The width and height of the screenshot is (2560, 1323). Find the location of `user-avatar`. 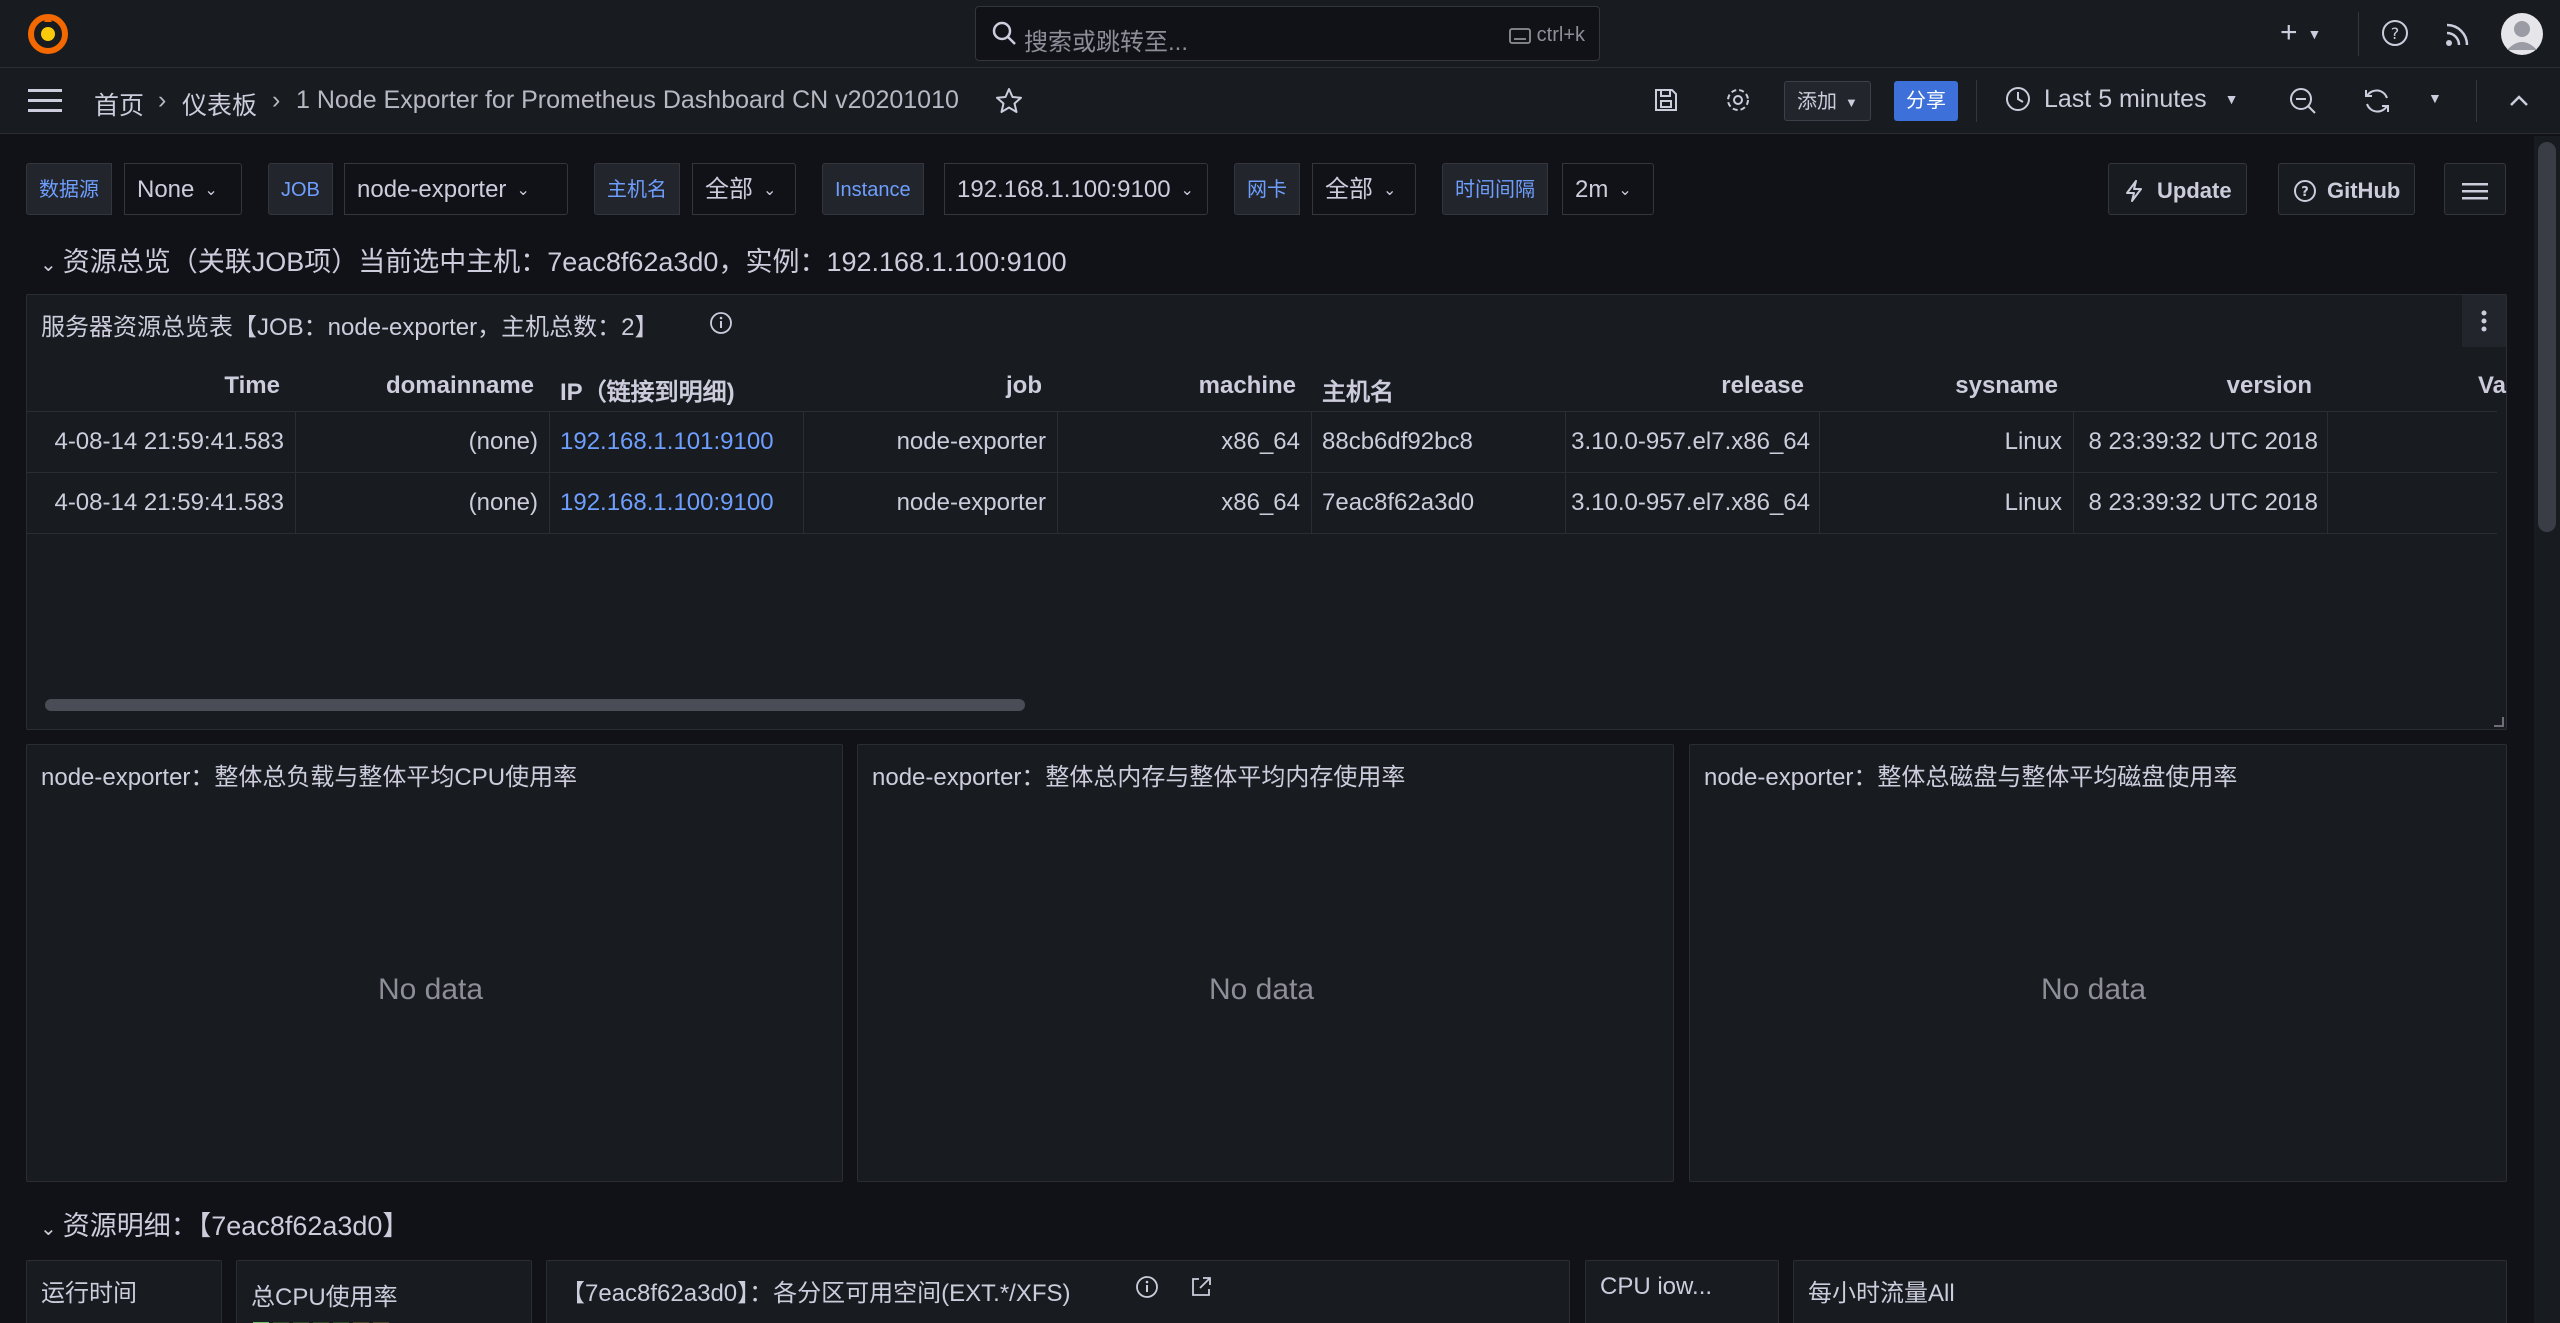

user-avatar is located at coordinates (2522, 37).